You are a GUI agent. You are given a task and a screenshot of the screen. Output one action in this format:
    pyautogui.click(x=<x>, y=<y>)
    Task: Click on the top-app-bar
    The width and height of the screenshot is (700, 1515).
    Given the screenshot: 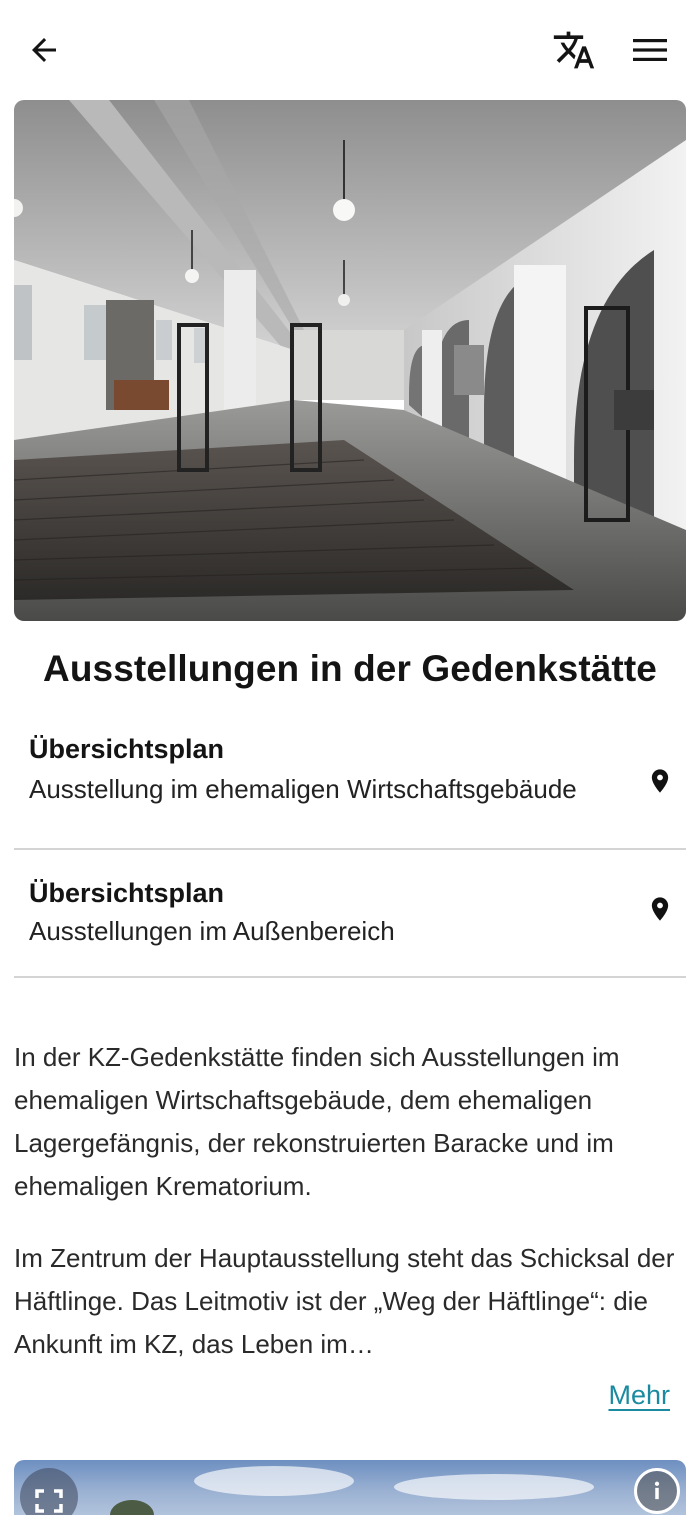 What is the action you would take?
    pyautogui.click(x=350, y=50)
    